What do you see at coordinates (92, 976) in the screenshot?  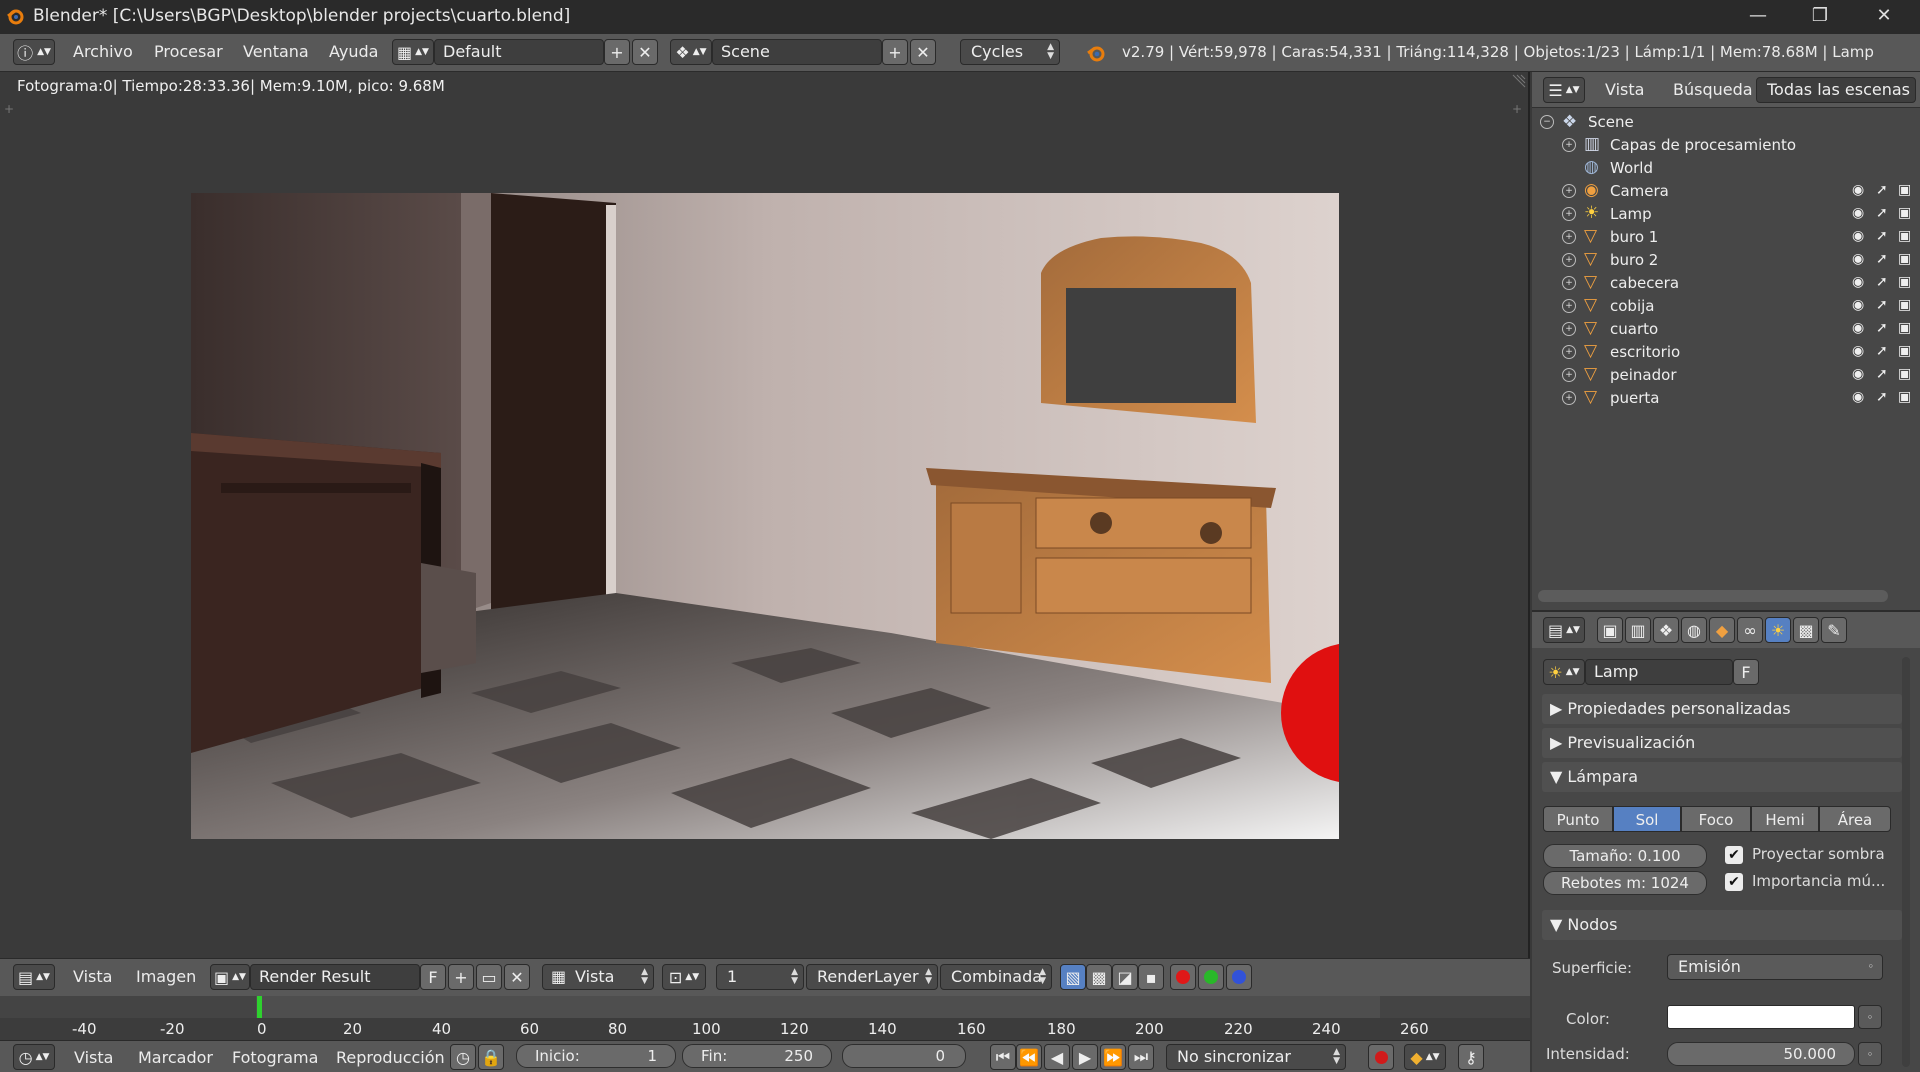 I see `menu-vista: Vista` at bounding box center [92, 976].